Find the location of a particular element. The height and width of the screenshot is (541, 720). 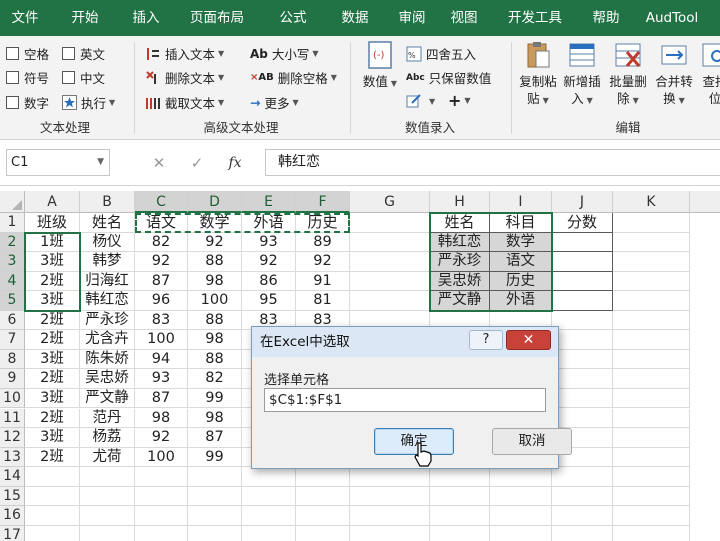

table-header-cell: 科目 is located at coordinates (521, 223).